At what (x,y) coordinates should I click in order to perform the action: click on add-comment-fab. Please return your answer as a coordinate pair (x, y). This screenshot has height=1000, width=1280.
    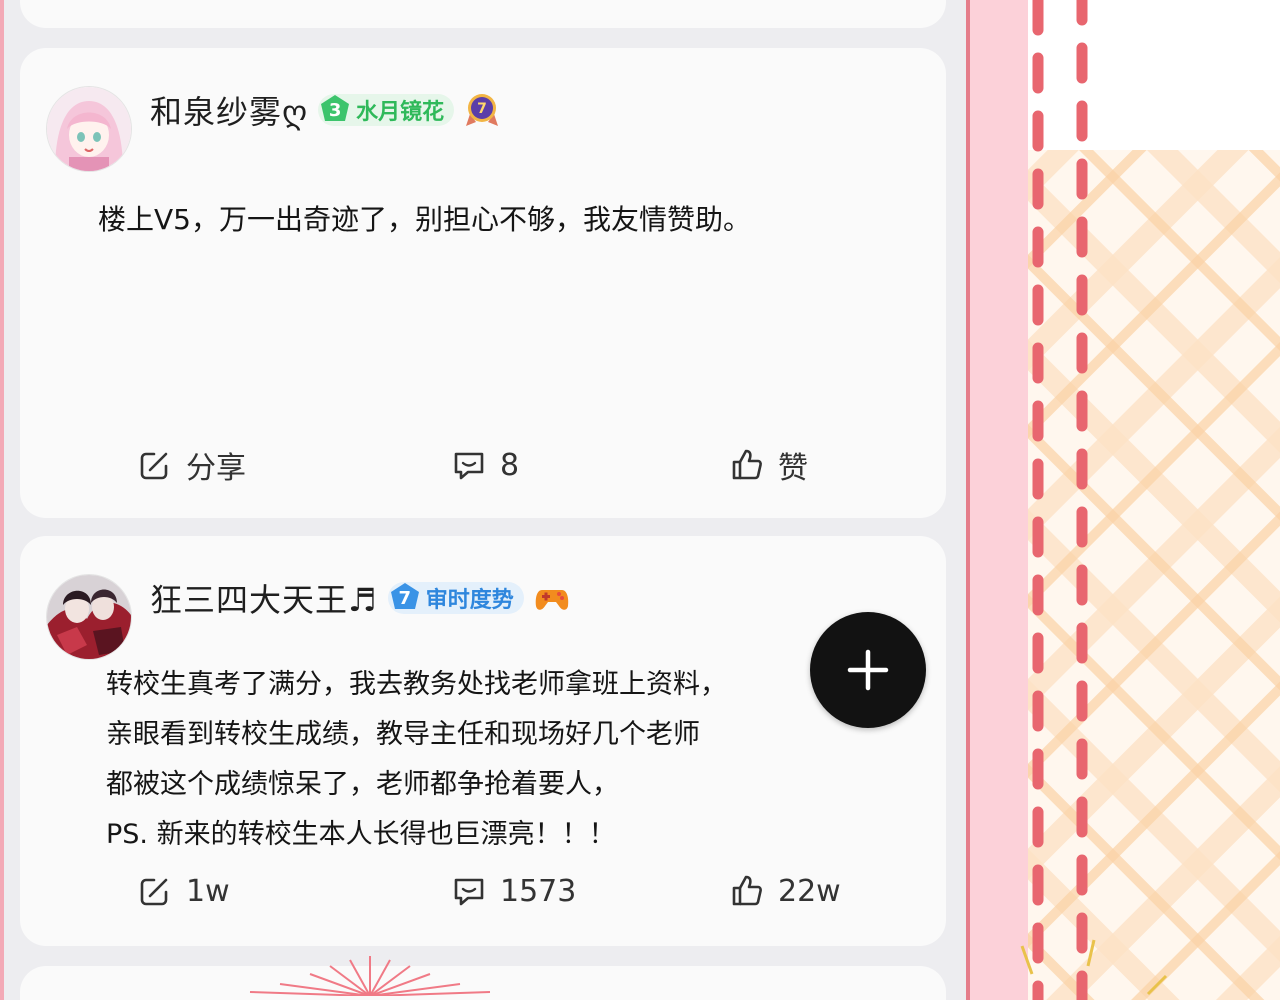
    Looking at the image, I should click on (868, 670).